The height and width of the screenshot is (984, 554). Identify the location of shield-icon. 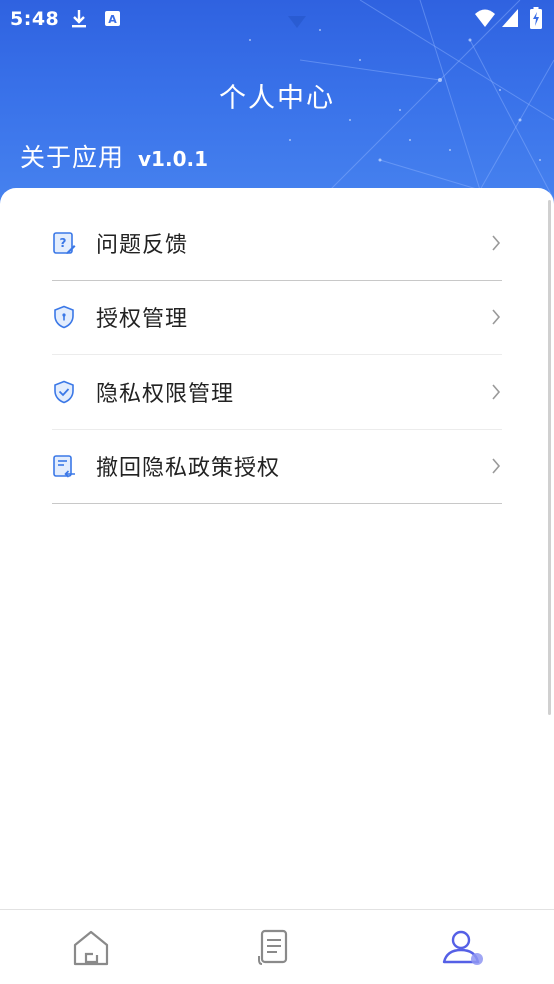
(64, 317).